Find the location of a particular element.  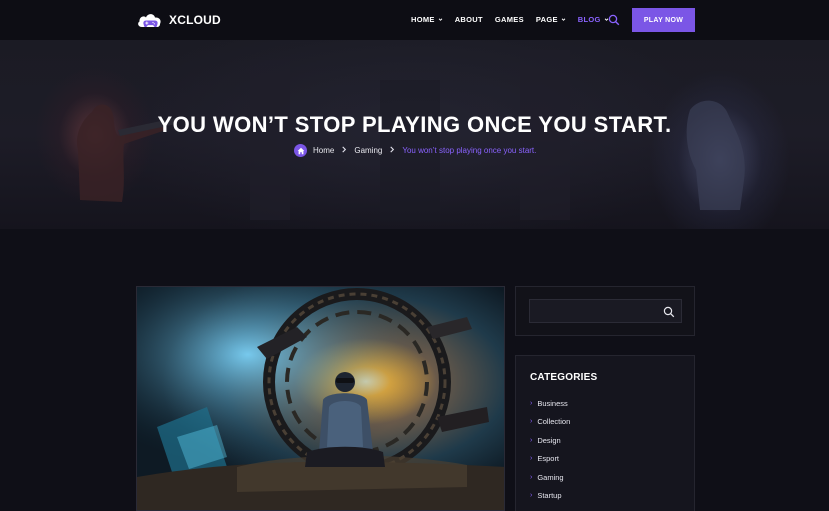

category-label: Startup is located at coordinates (549, 496).